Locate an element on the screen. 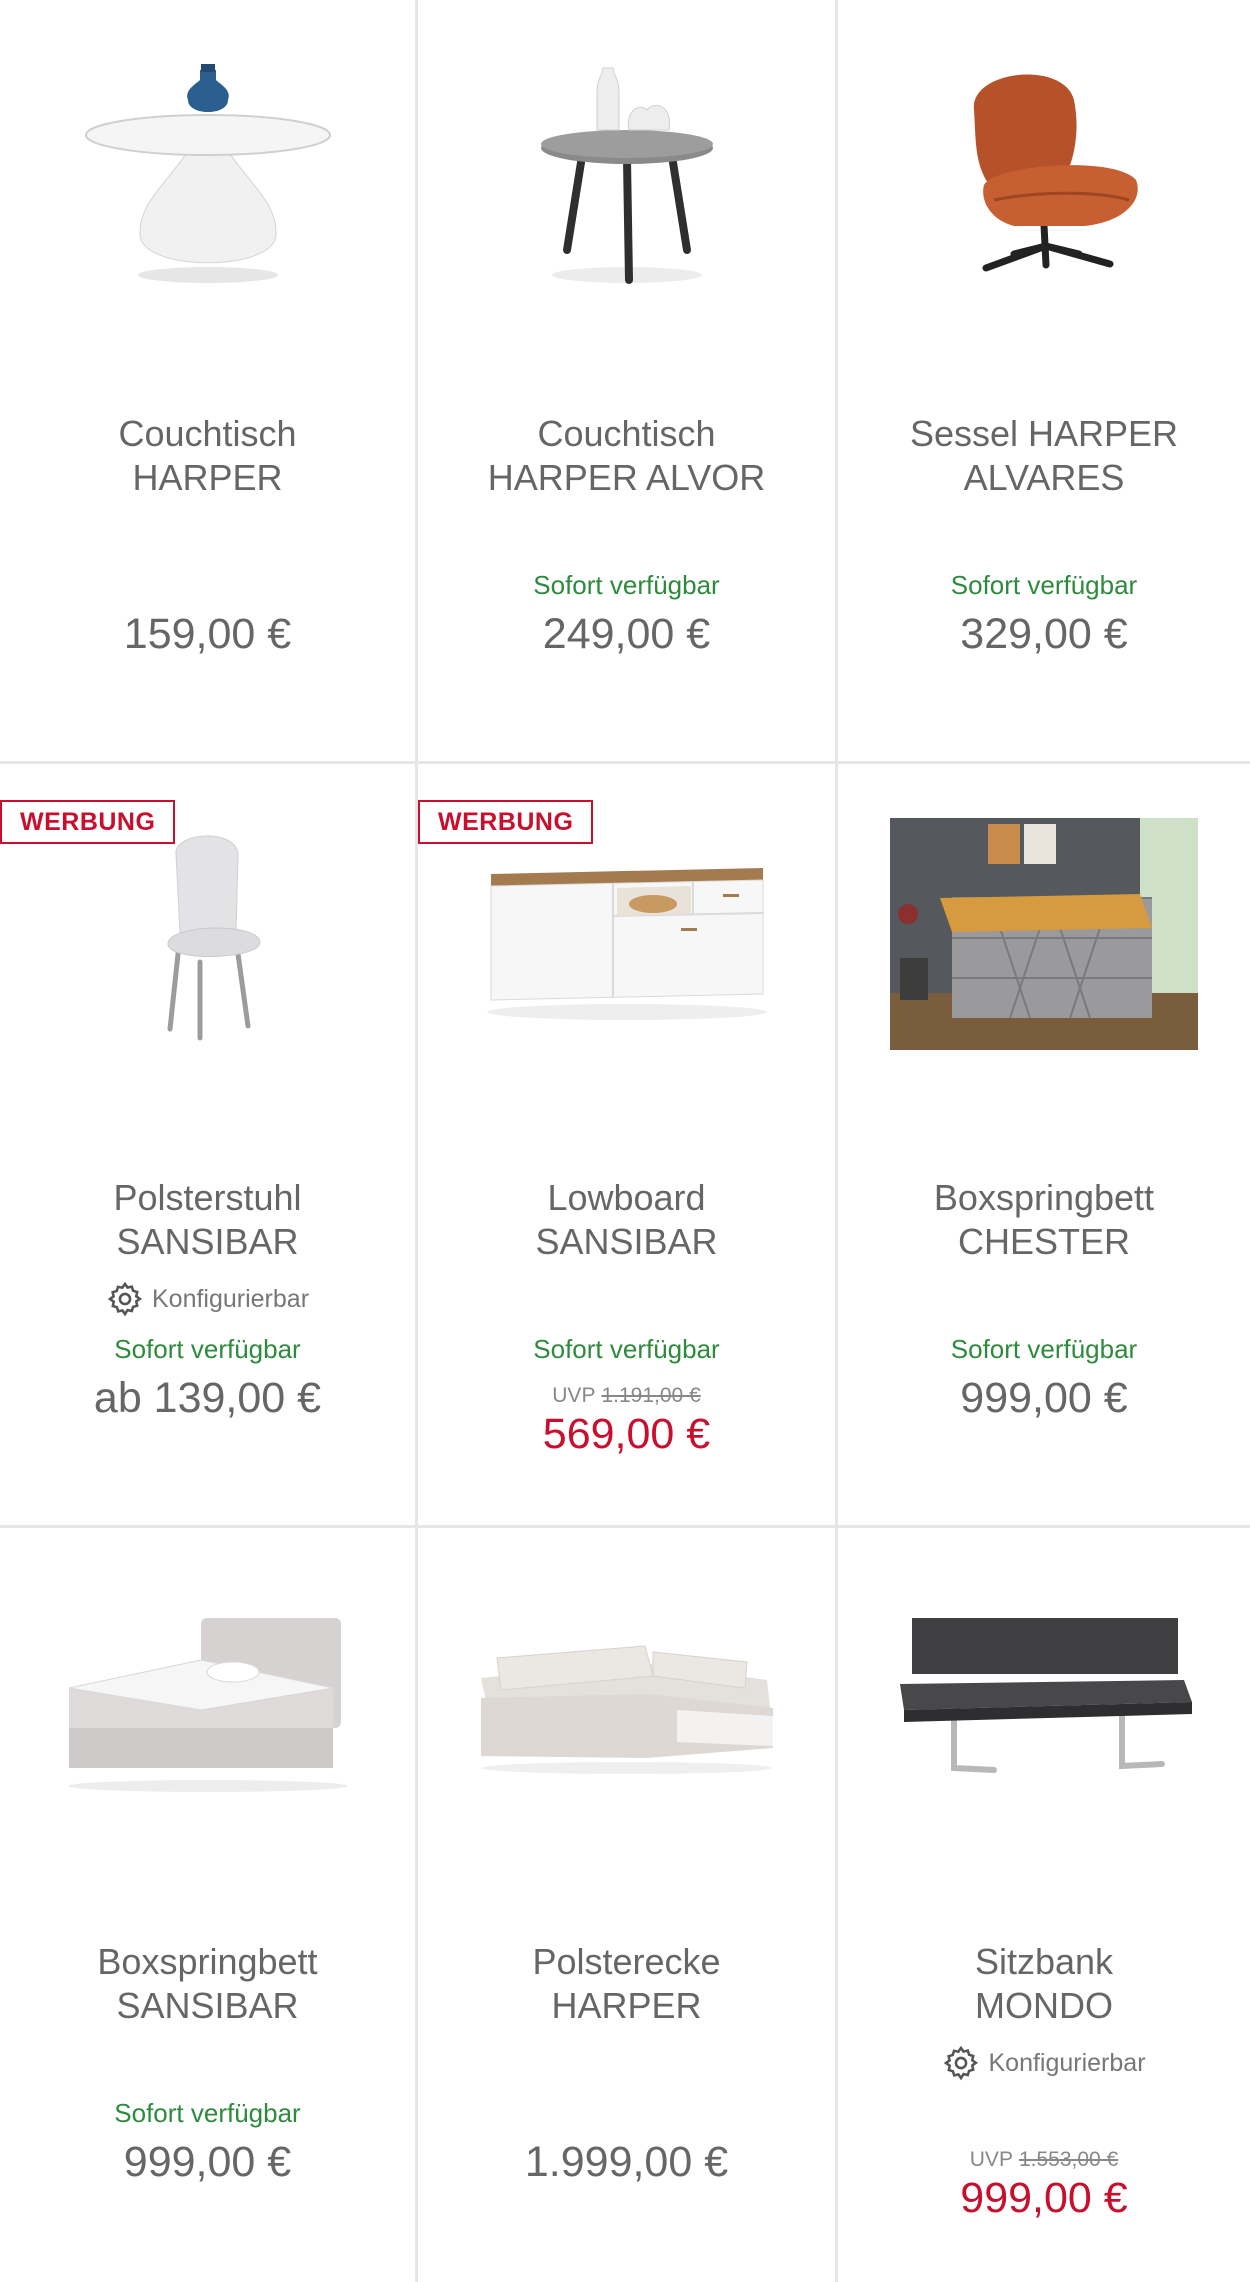 This screenshot has height=2282, width=1250. armchair-icon is located at coordinates (1055, 173).